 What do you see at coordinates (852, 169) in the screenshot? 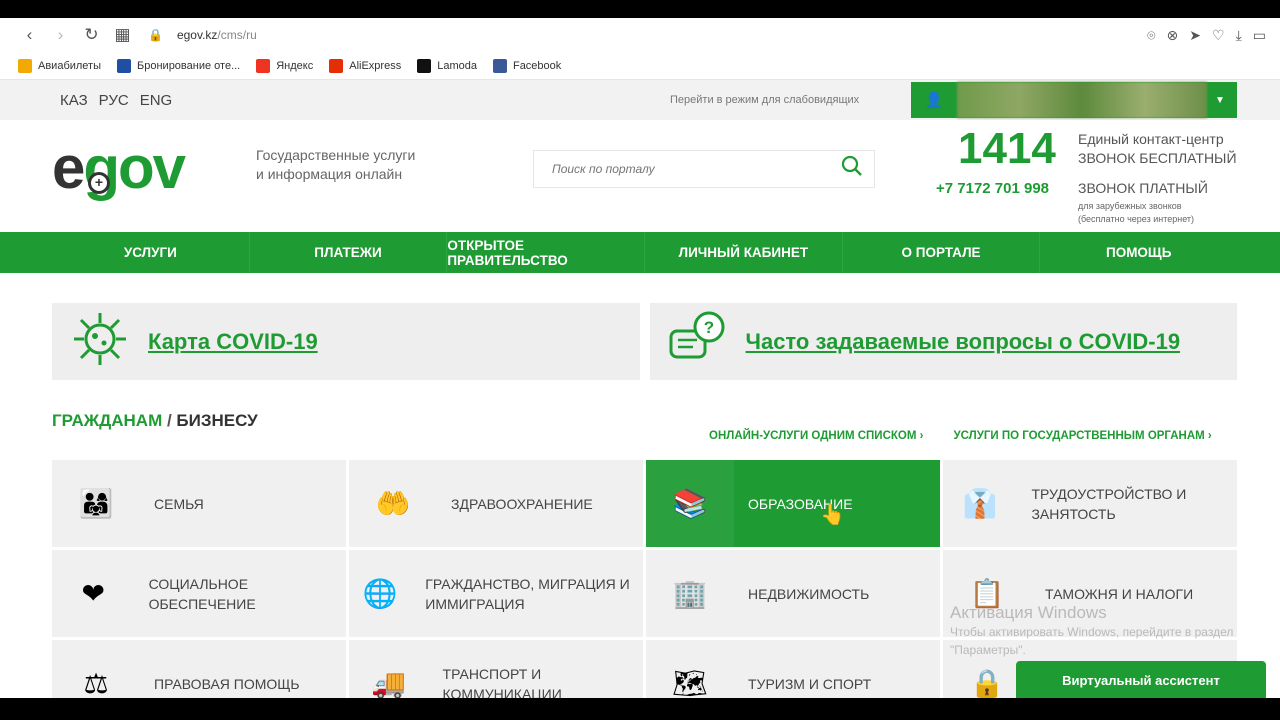
I see `search-icon` at bounding box center [852, 169].